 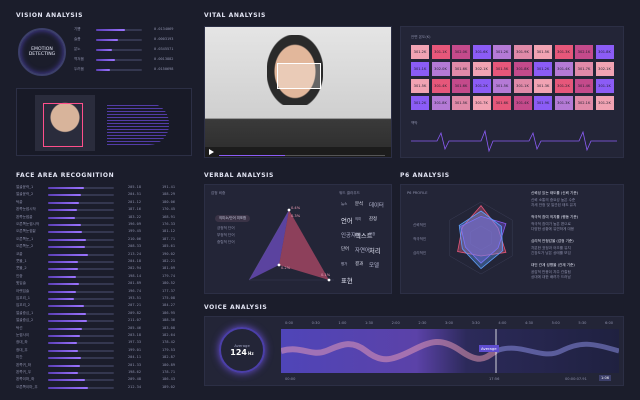 I want to click on emotion-row: 역겨움 0.0013882, so click(x=133, y=60).